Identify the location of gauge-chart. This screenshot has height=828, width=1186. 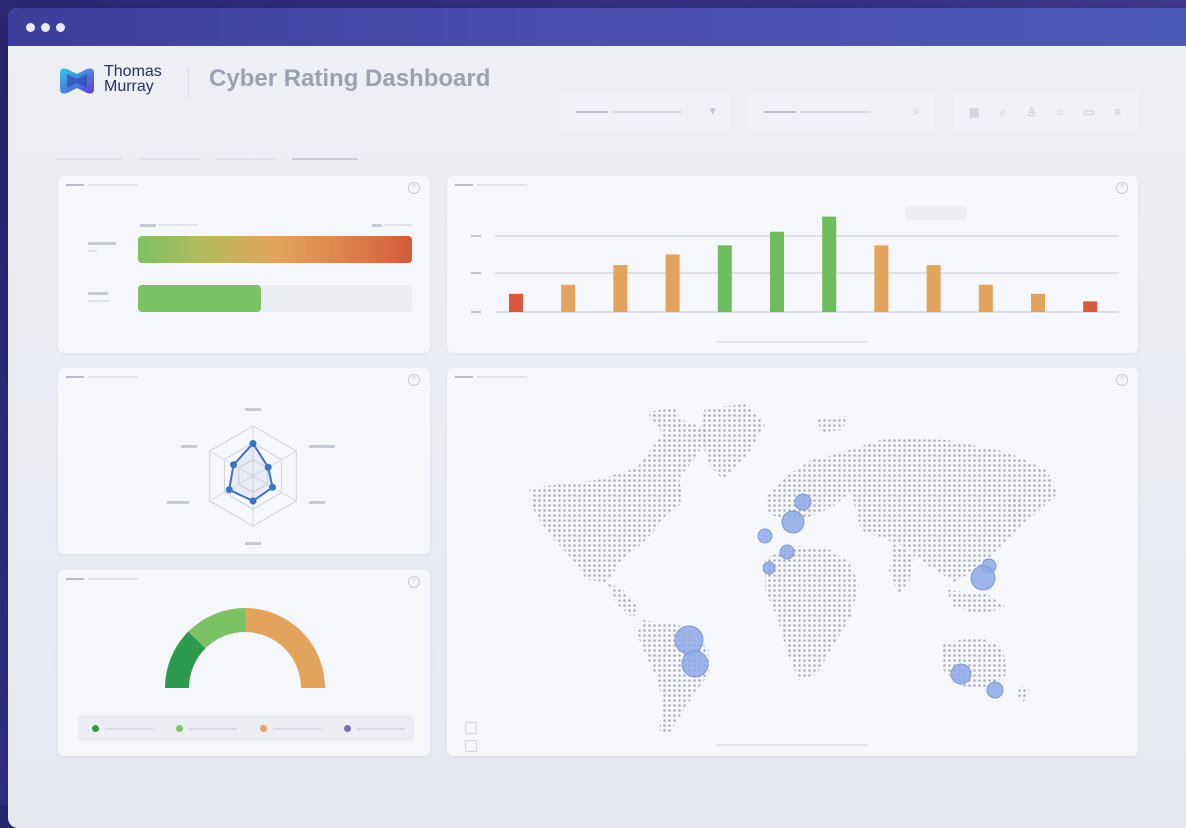
(245, 648).